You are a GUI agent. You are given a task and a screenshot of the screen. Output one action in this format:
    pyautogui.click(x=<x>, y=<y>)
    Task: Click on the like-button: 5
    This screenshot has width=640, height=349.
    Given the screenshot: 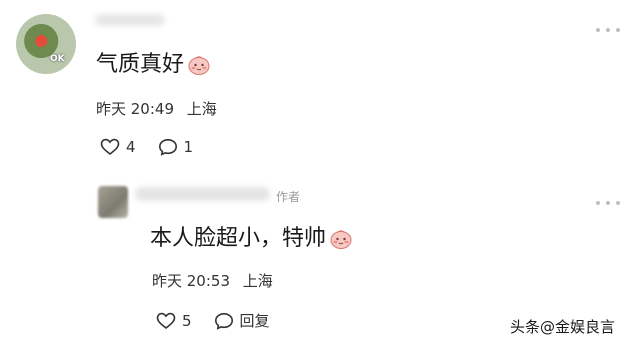 What is the action you would take?
    pyautogui.click(x=174, y=321)
    